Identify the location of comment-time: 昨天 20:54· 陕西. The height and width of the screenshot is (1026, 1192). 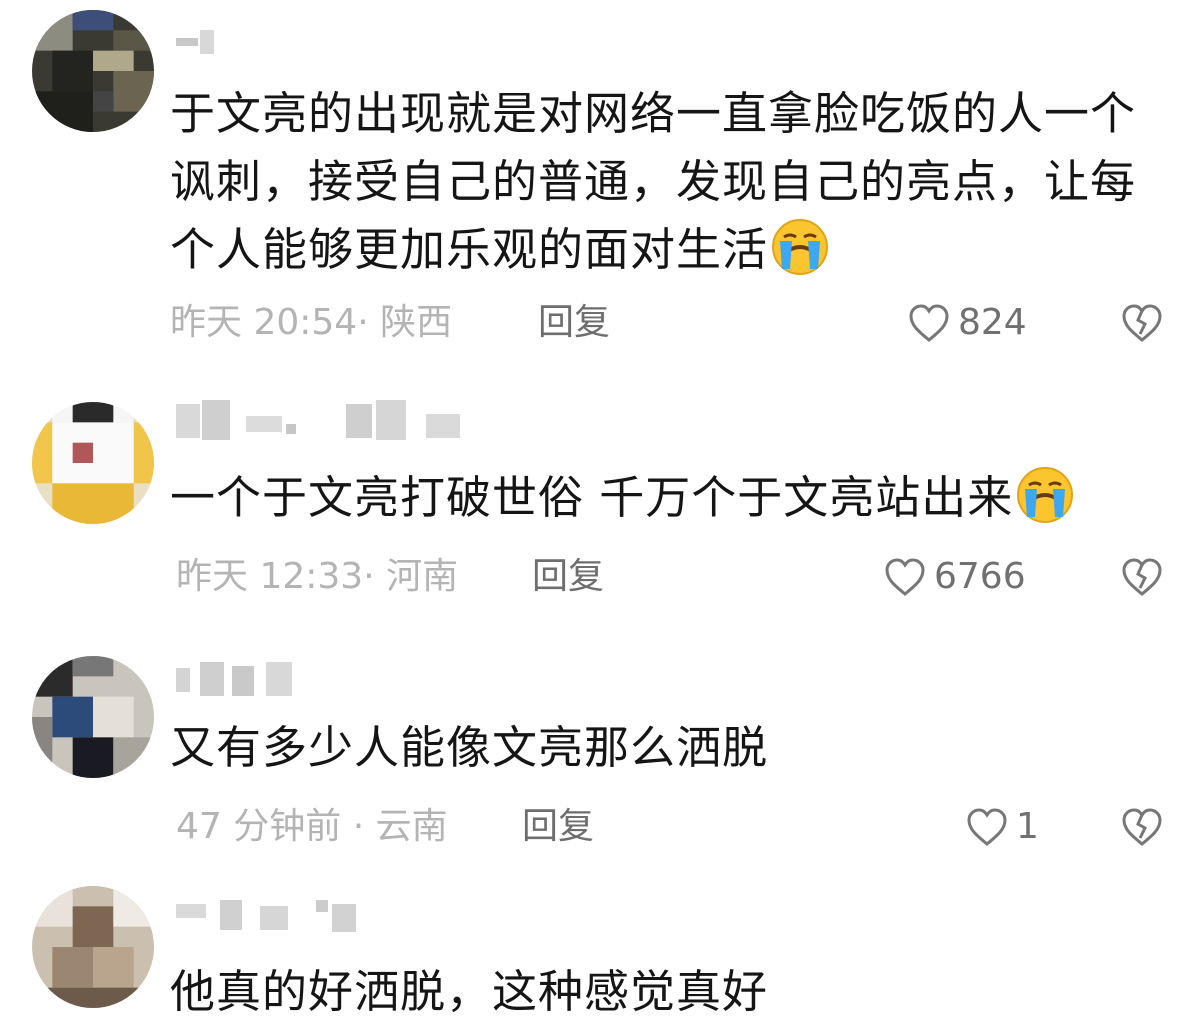
(311, 322).